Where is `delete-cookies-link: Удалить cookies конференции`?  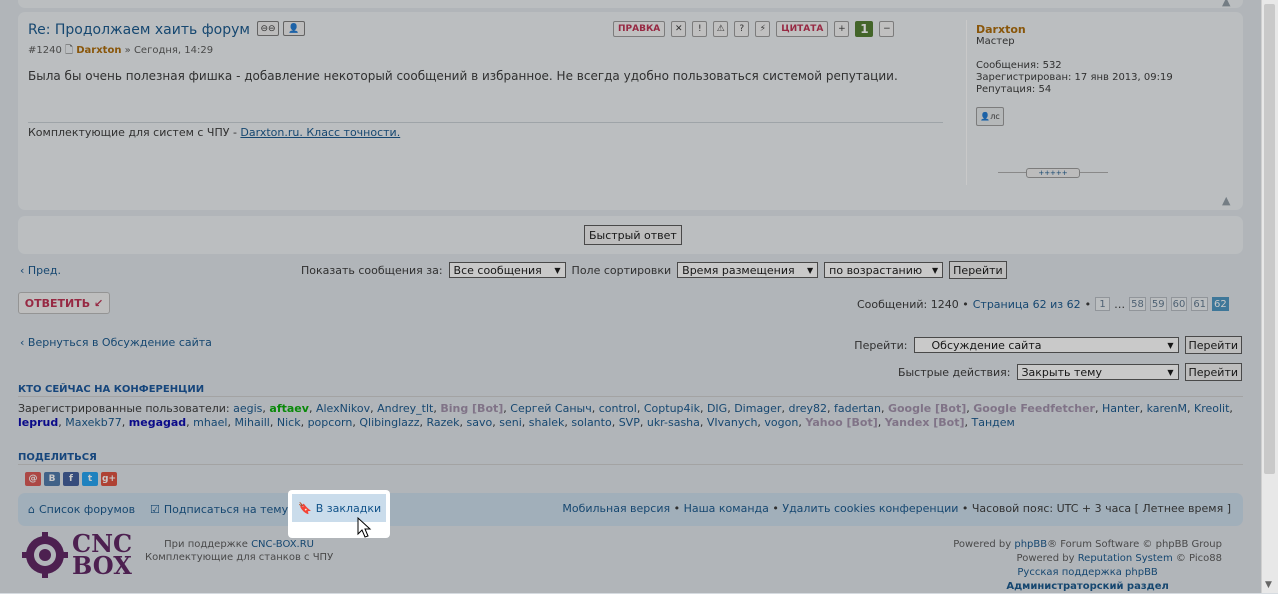 delete-cookies-link: Удалить cookies конференции is located at coordinates (870, 508).